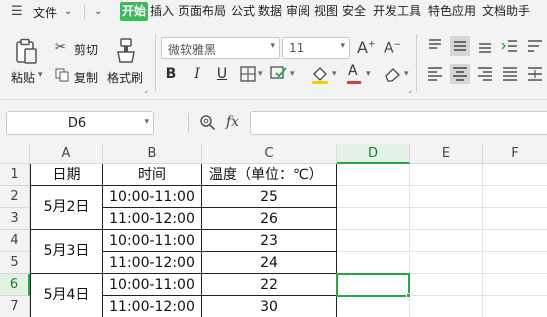  Describe the element at coordinates (15, 241) in the screenshot. I see `row-header-4: 4` at that location.